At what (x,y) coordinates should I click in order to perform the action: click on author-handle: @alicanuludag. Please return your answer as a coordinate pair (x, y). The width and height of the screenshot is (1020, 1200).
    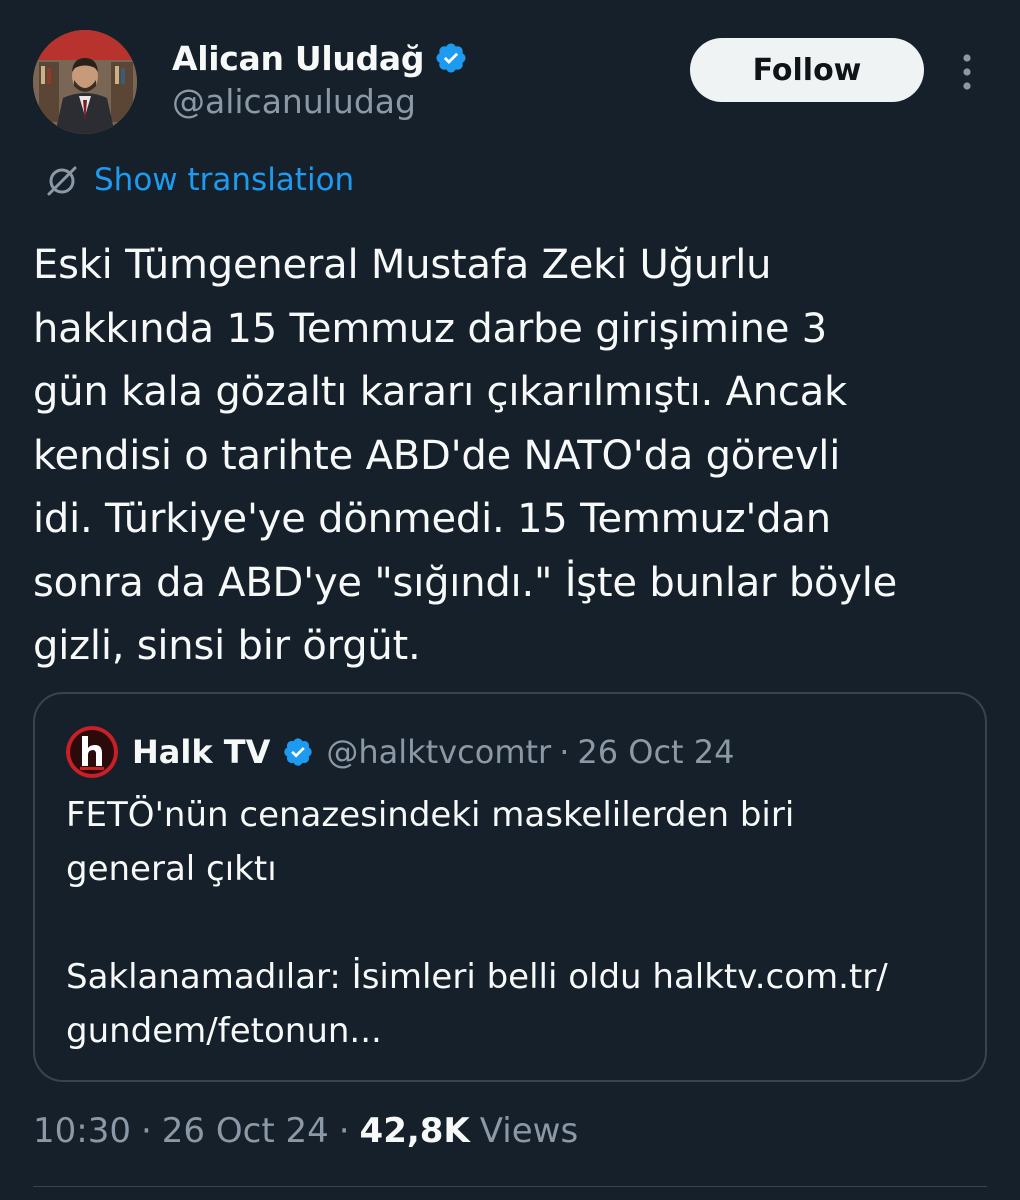
    Looking at the image, I should click on (294, 101).